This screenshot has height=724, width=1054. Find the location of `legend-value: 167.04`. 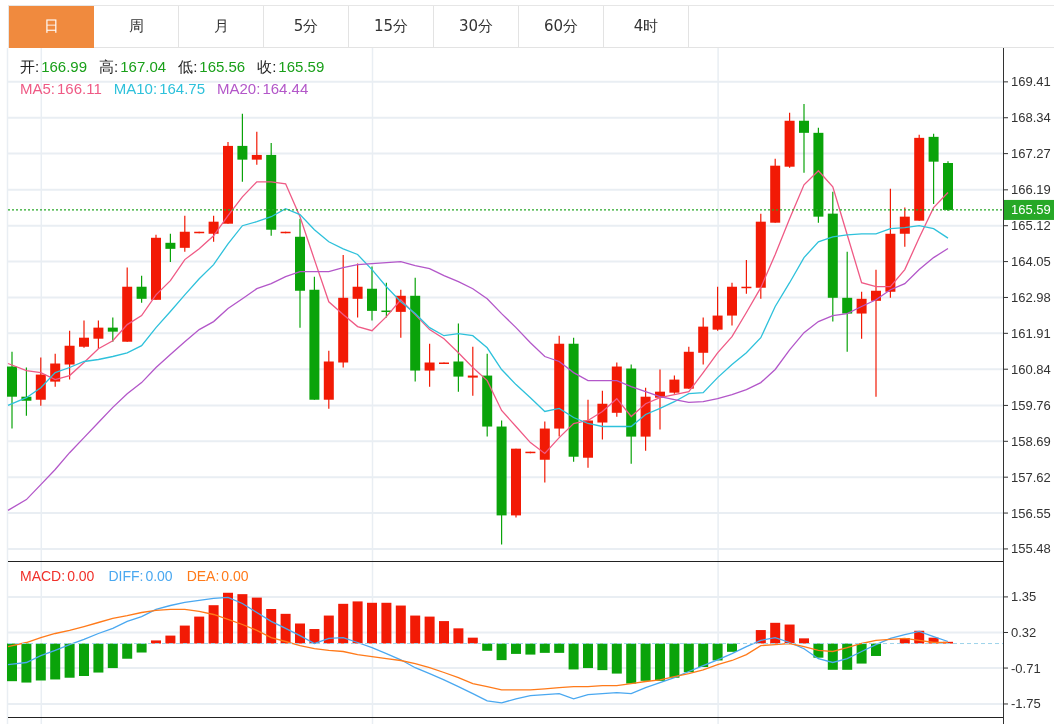

legend-value: 167.04 is located at coordinates (143, 67).